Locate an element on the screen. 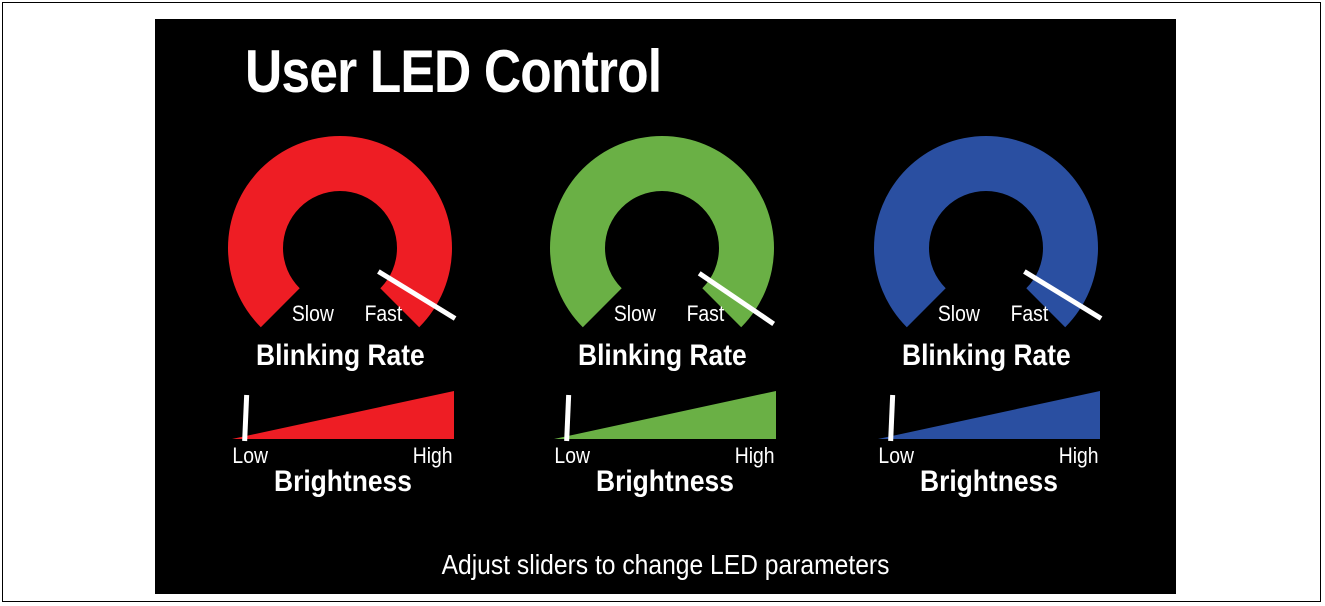 This screenshot has height=606, width=1325. brightness-slider-blue is located at coordinates (992, 416).